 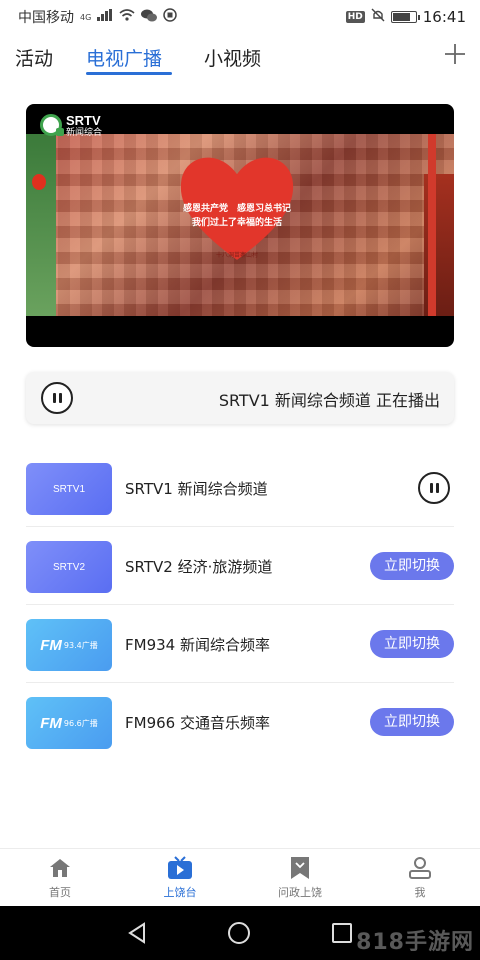 I want to click on back-icon, so click(x=137, y=933).